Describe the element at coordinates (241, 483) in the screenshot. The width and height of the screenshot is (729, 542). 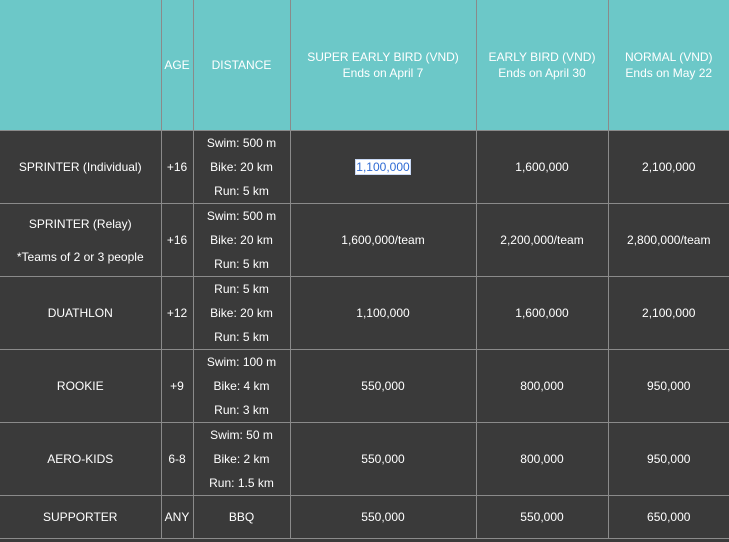
I see `distance-line: Run: 1.5 km` at that location.